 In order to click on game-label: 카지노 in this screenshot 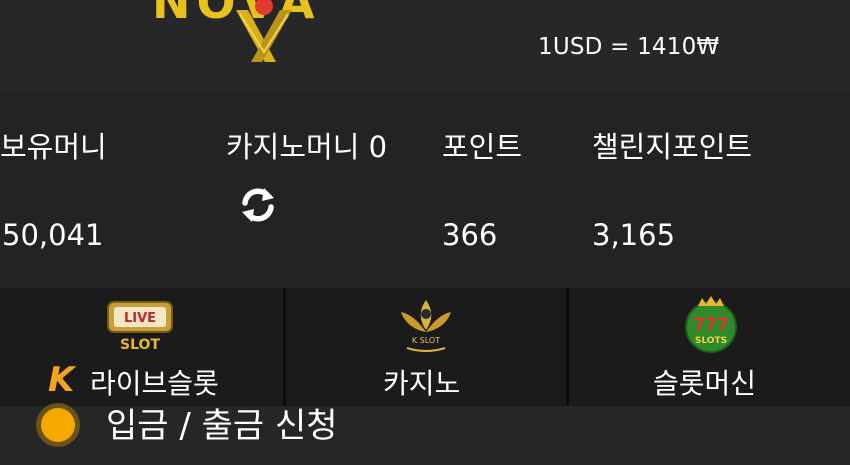, I will do `click(422, 383)`.